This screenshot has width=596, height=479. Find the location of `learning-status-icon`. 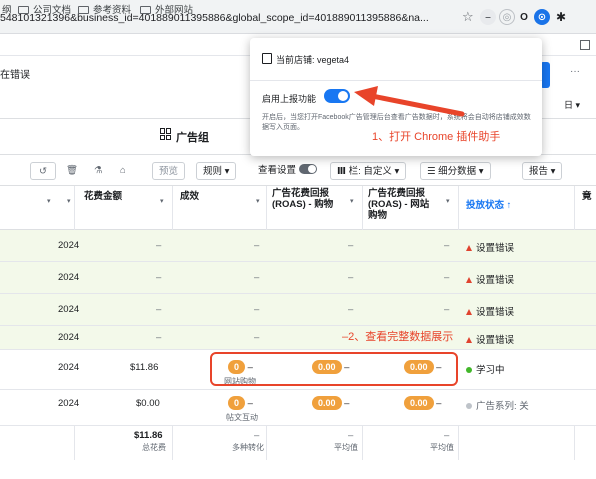

learning-status-icon is located at coordinates (469, 370).